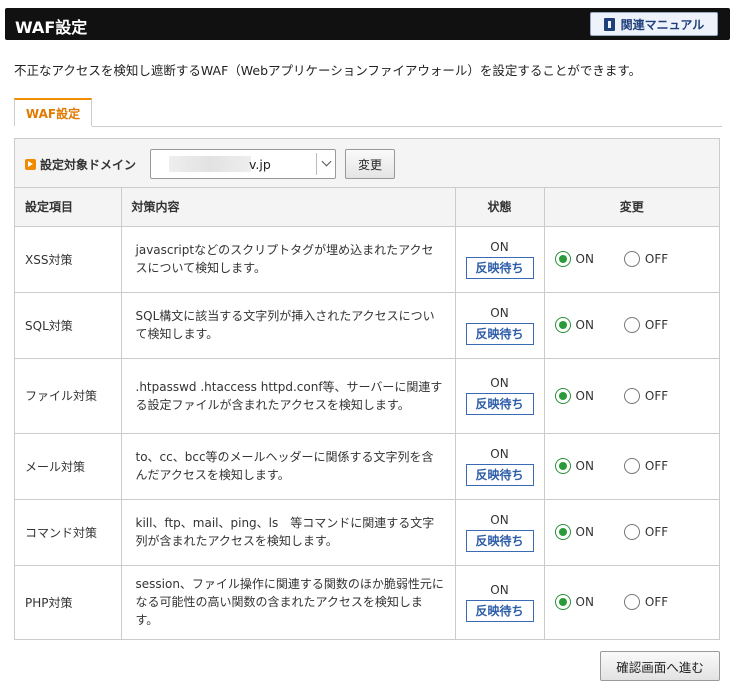 Image resolution: width=736 pixels, height=689 pixels. I want to click on domain-label-text: 設定対象ドメイン, so click(88, 165).